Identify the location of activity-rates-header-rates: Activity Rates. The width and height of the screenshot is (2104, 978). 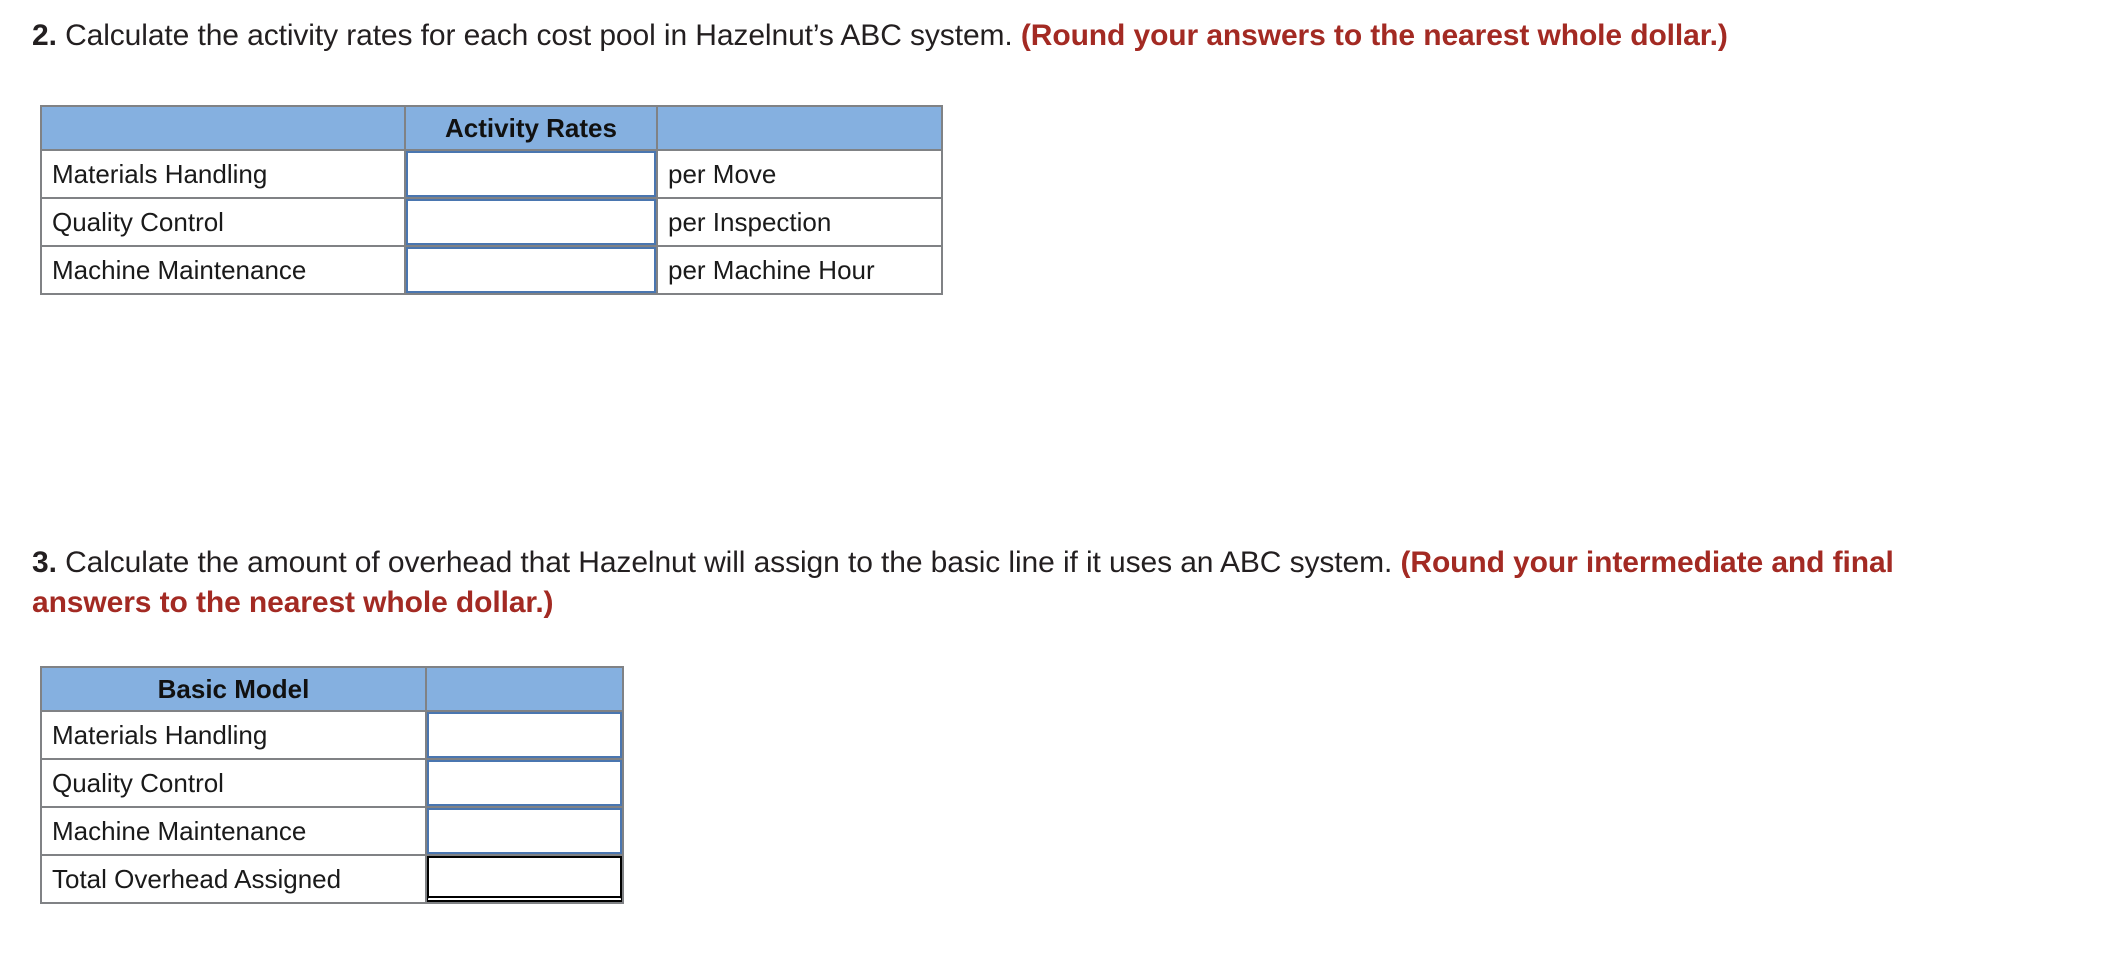
(531, 128).